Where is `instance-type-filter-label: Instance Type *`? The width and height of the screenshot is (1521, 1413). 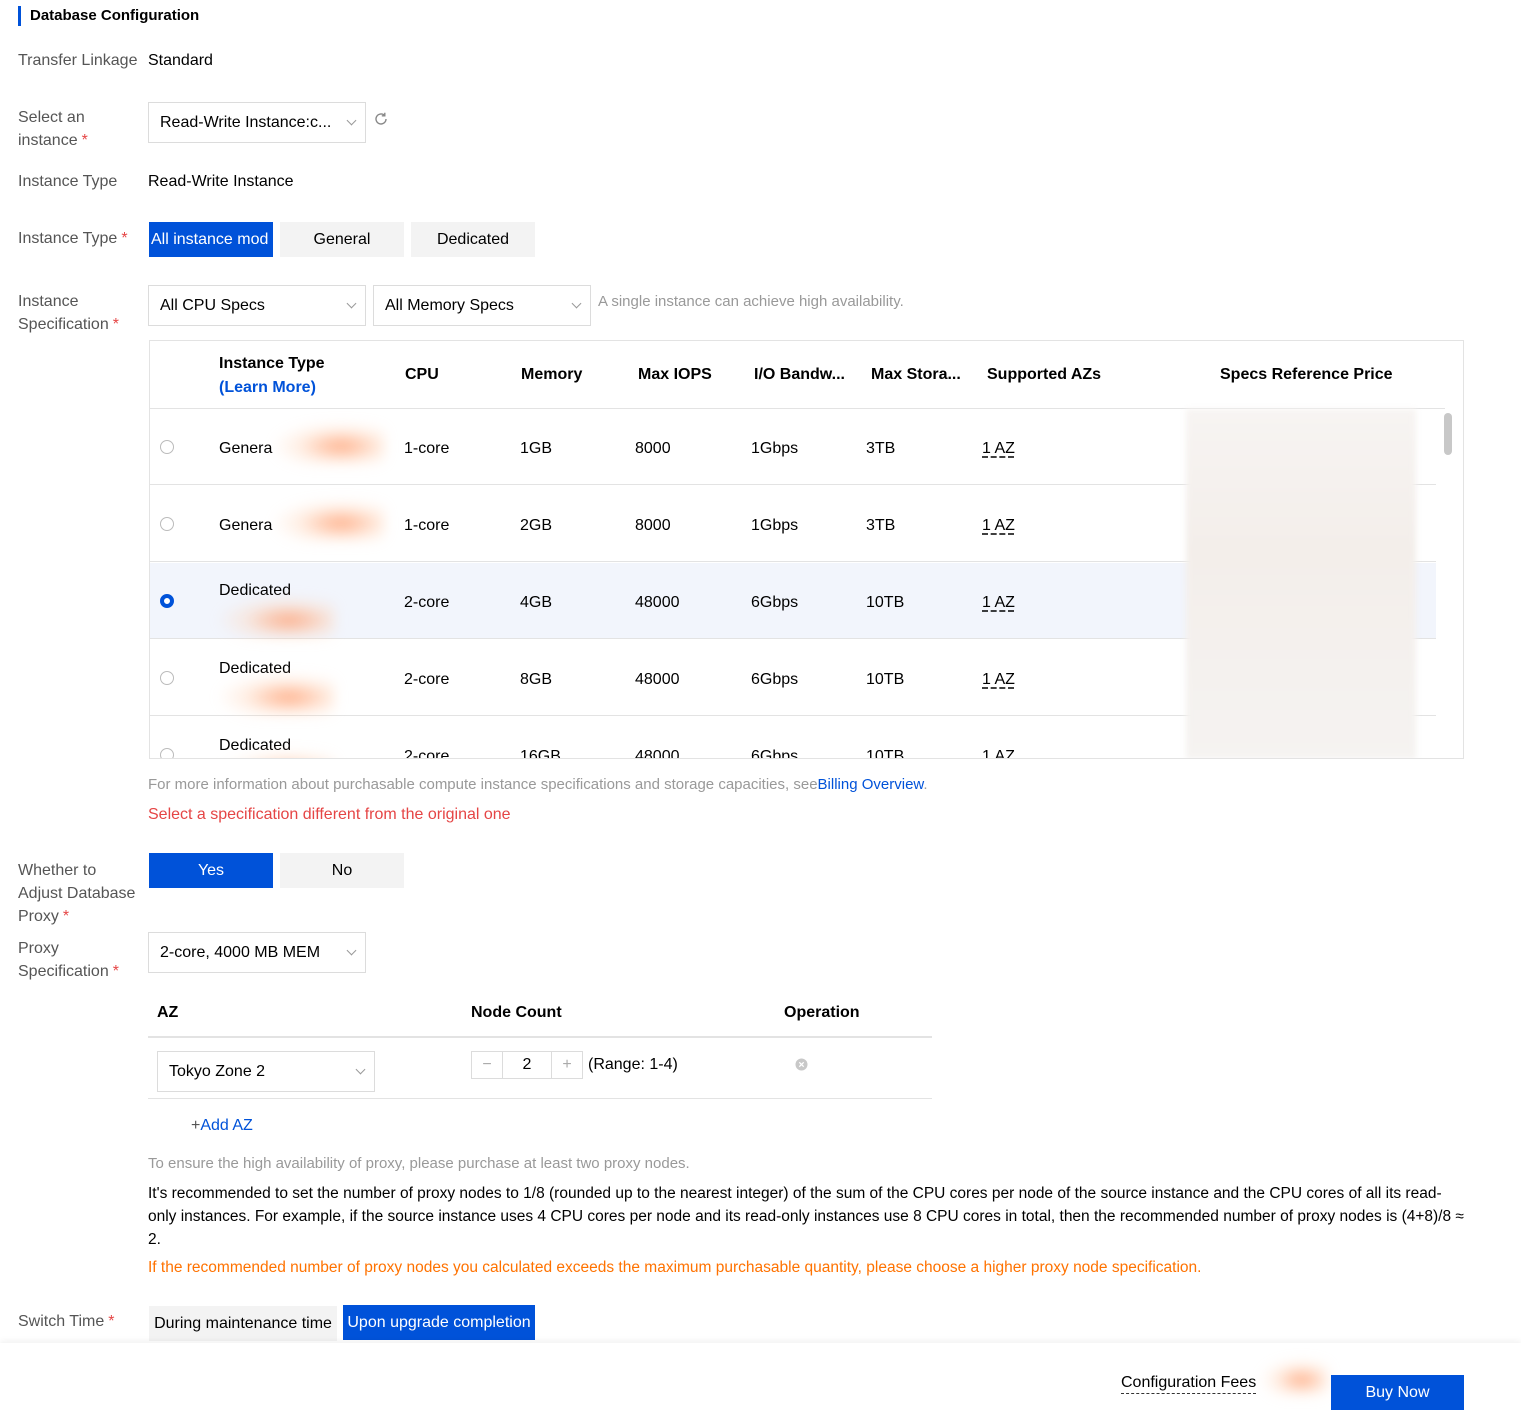
instance-type-filter-label: Instance Type * is located at coordinates (73, 238).